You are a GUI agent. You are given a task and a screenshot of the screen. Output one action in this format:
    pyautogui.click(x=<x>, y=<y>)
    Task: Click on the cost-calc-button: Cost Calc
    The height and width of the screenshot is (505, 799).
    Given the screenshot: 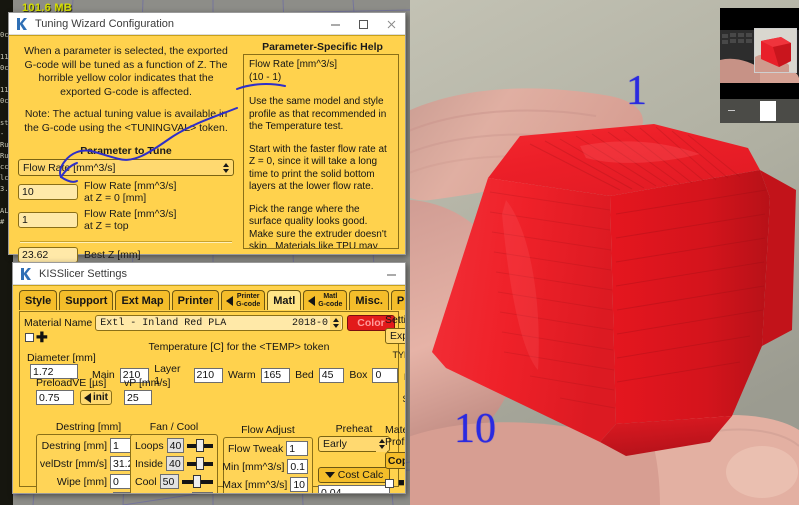 What is the action you would take?
    pyautogui.click(x=354, y=475)
    